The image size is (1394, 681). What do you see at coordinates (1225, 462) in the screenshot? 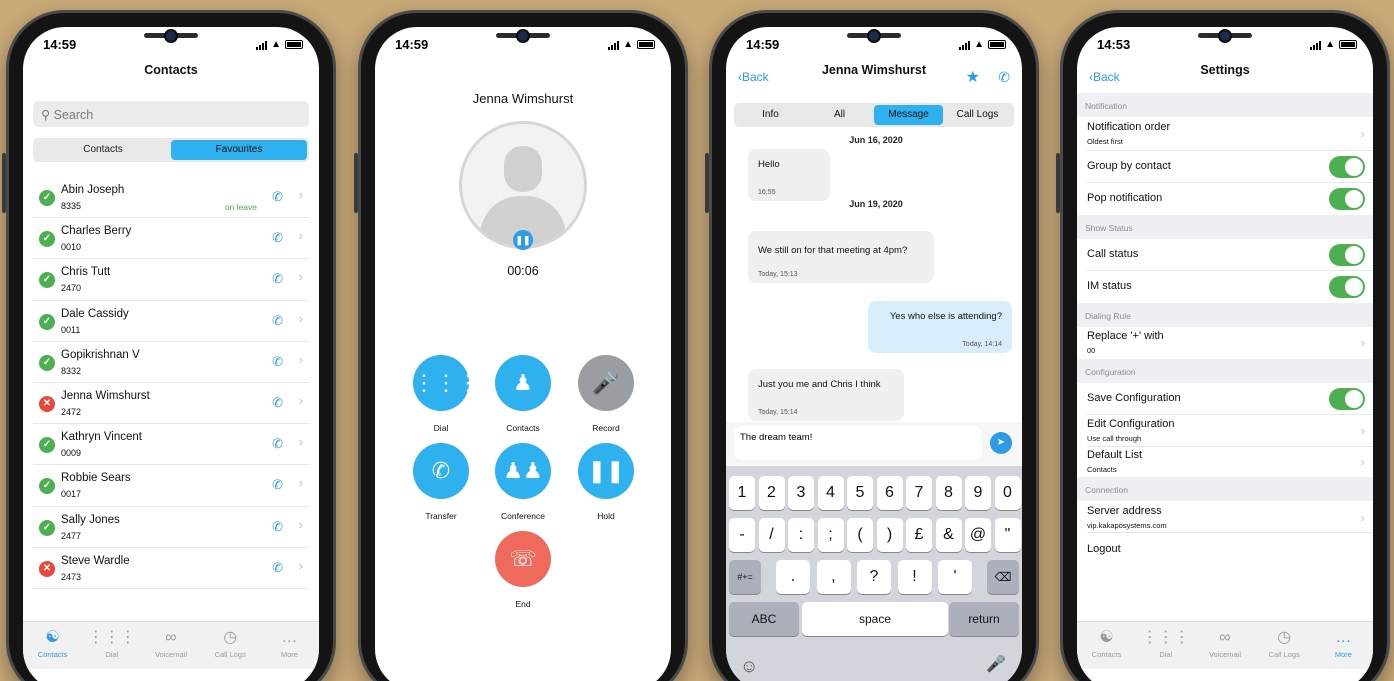
I see `row-default-list: Default List Contacts ›` at bounding box center [1225, 462].